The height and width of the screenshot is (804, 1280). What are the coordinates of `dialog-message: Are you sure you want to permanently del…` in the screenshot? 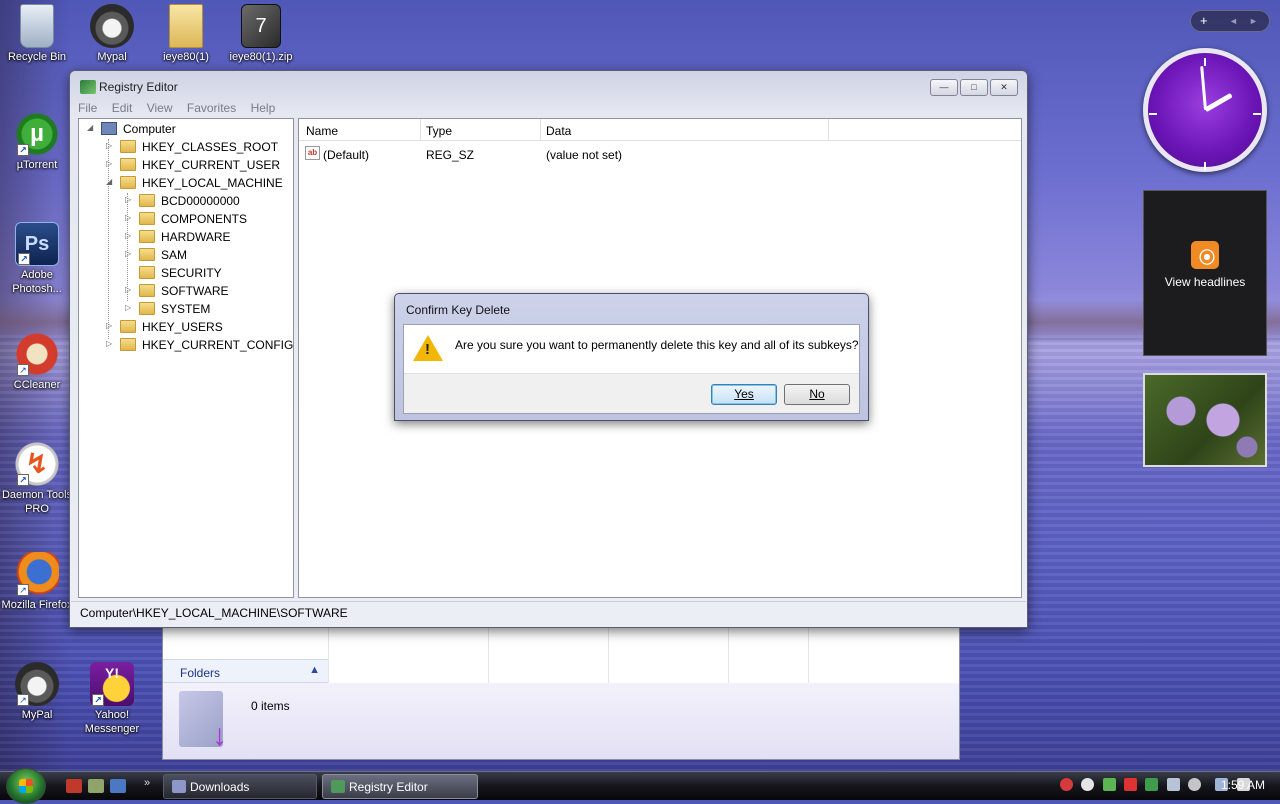 It's located at (657, 345).